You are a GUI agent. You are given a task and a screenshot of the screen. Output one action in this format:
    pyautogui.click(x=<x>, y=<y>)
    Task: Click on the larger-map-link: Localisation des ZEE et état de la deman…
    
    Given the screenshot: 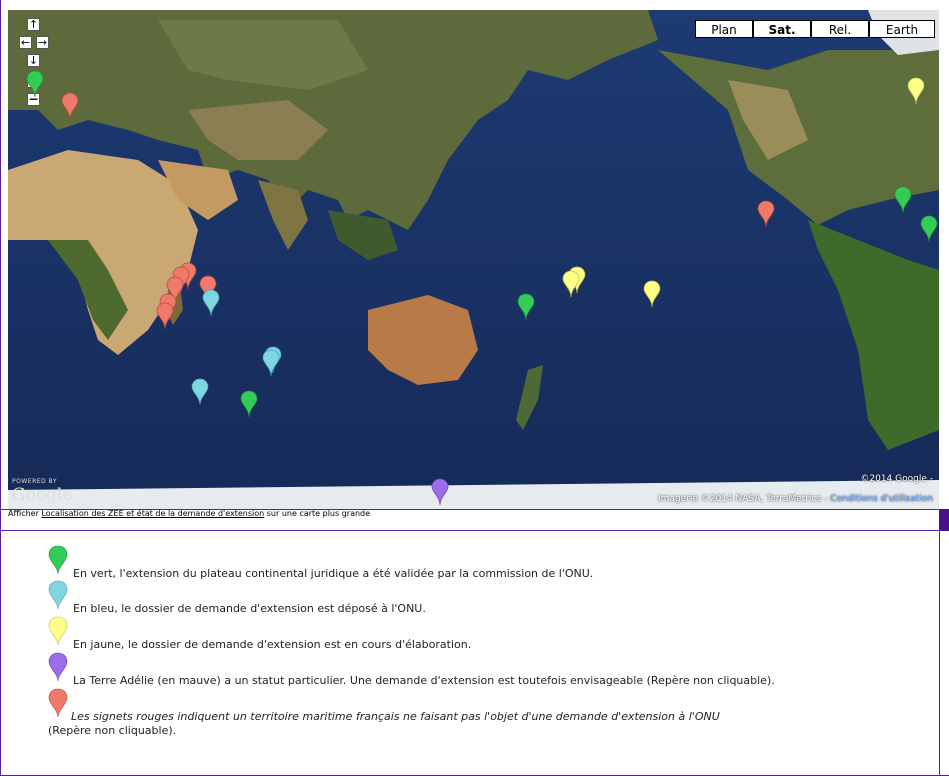 What is the action you would take?
    pyautogui.click(x=152, y=513)
    